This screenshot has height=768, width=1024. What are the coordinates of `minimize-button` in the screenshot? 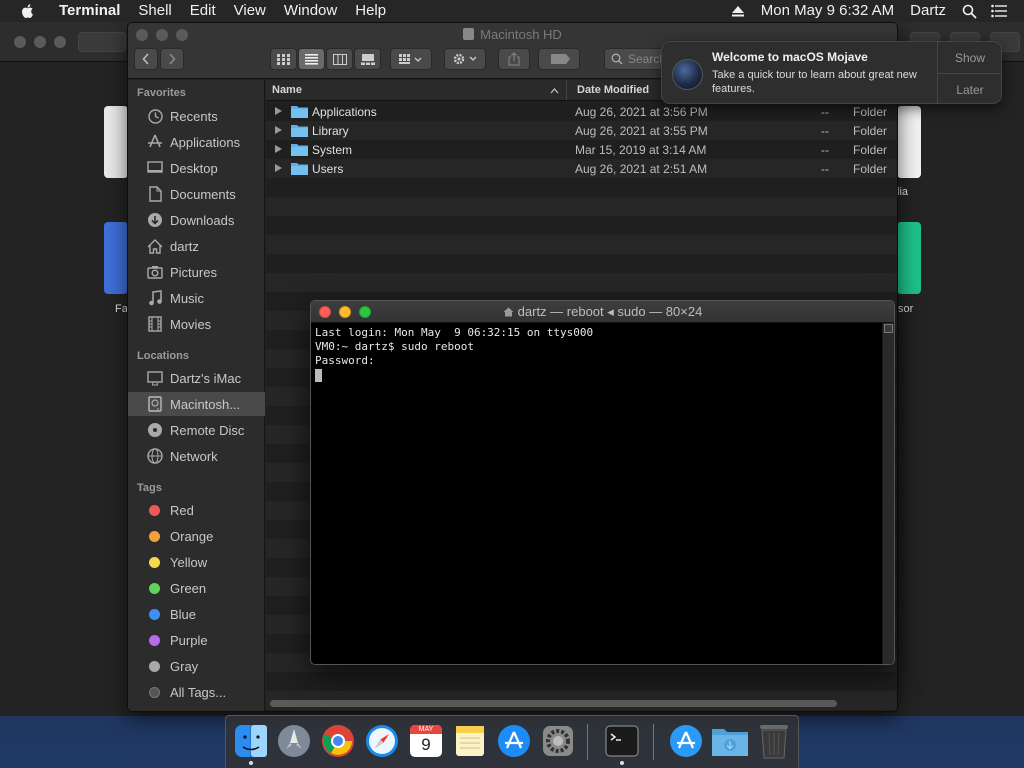 It's located at (40, 42).